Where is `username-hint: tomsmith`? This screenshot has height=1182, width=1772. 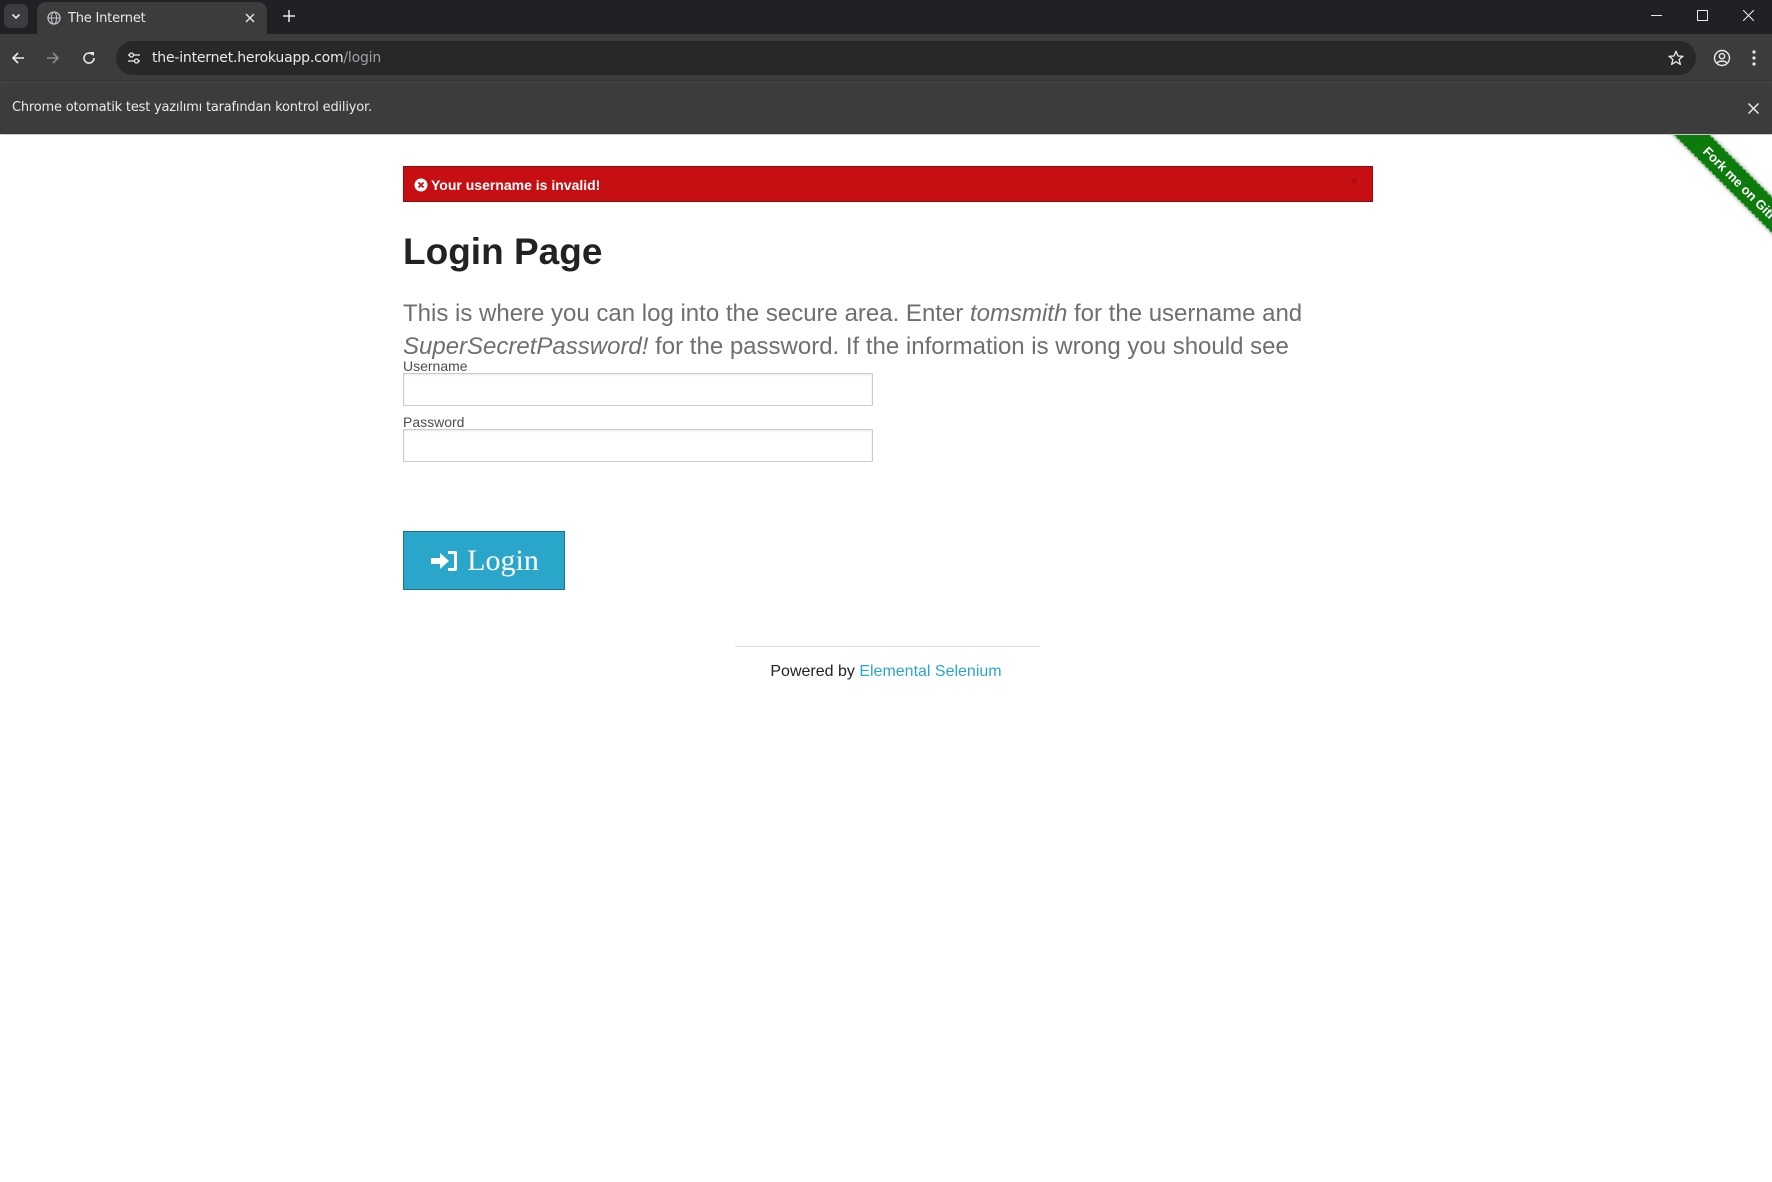
username-hint: tomsmith is located at coordinates (1018, 313).